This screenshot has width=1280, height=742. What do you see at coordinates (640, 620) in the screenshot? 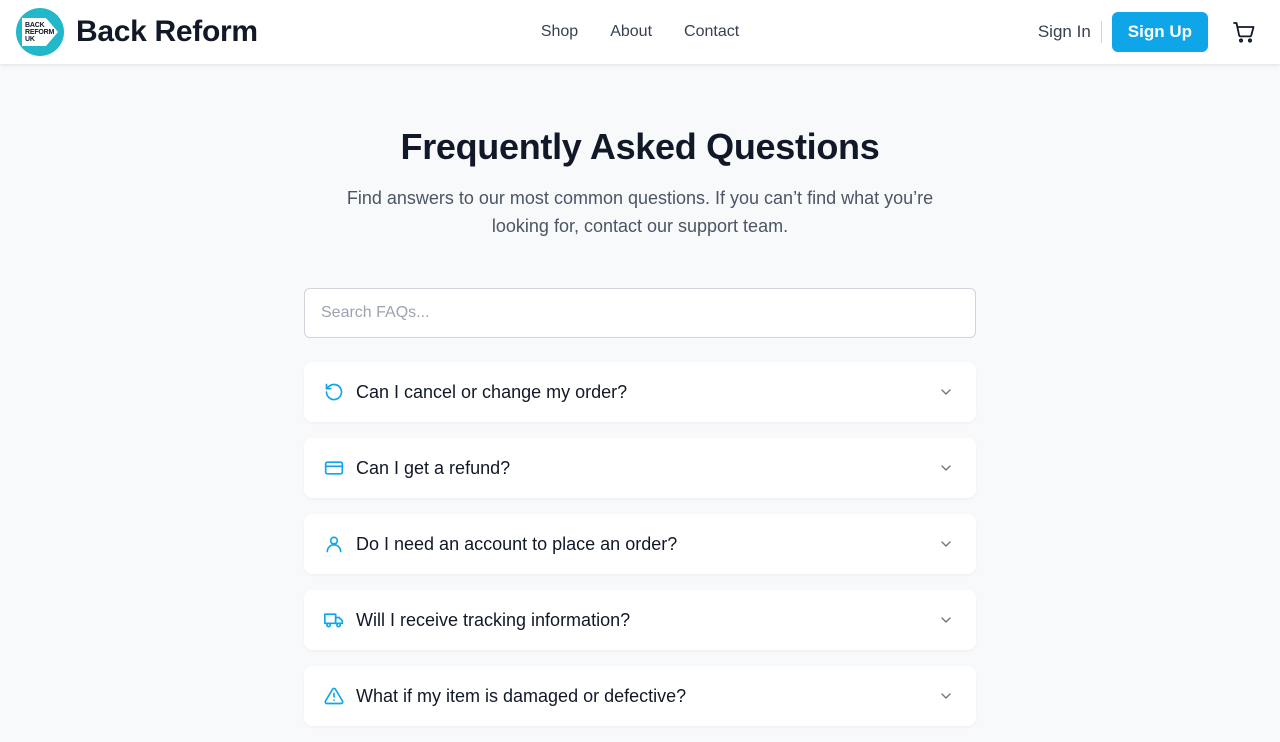
I see `faq-item-tracking: Will I receive tracking information?` at bounding box center [640, 620].